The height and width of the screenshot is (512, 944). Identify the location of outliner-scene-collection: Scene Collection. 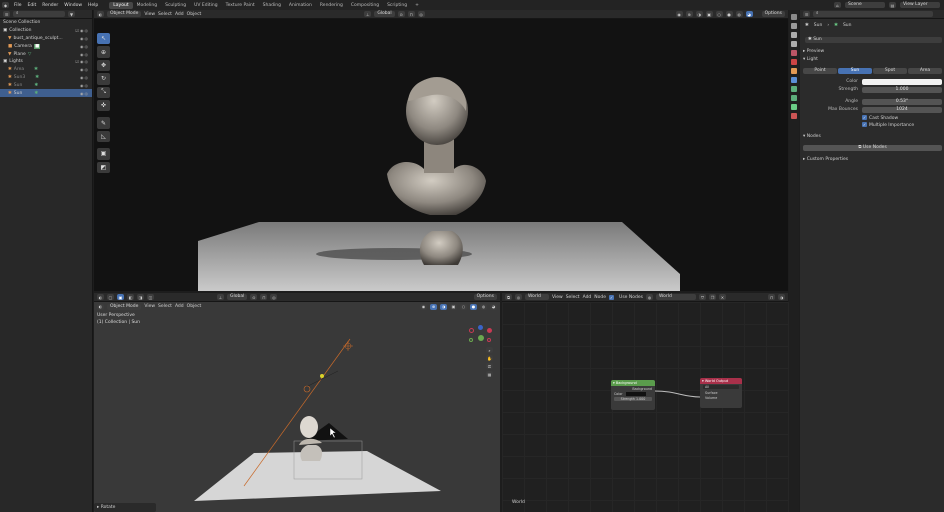
(46, 23).